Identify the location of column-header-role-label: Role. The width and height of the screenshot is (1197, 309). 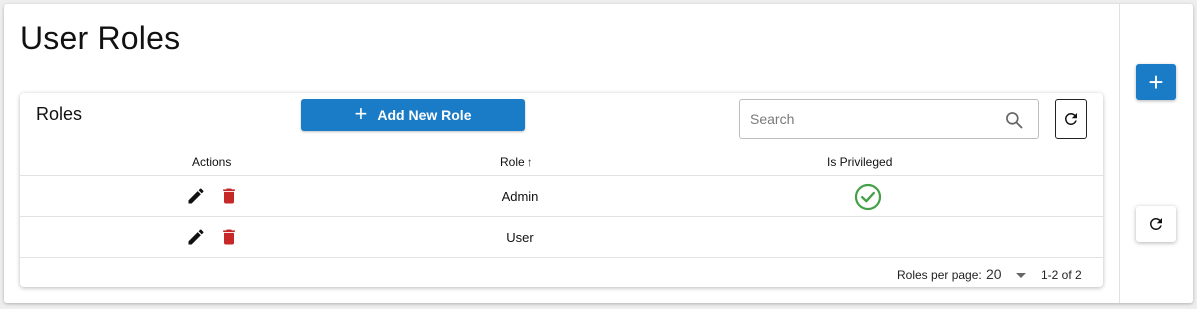
(512, 162).